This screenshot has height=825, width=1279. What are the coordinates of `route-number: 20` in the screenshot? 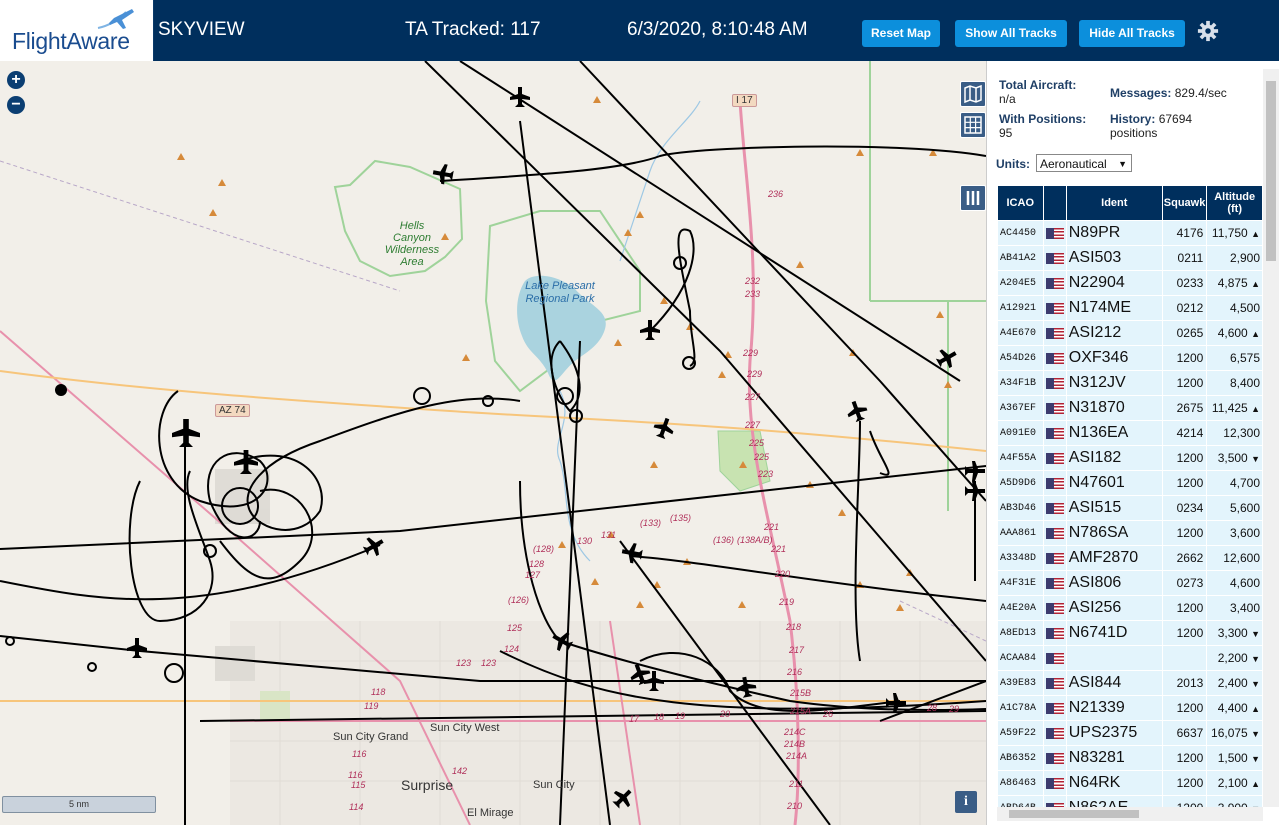 It's located at (725, 714).